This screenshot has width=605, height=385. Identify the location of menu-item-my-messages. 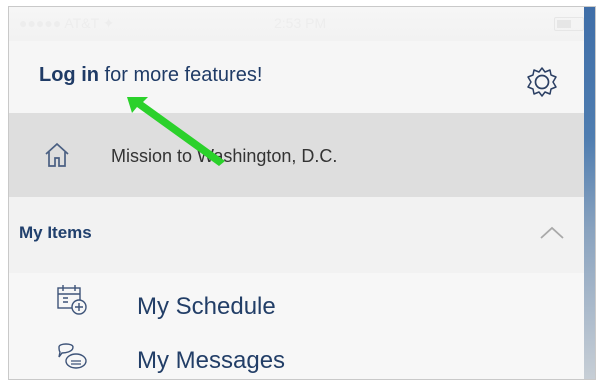
(296, 355).